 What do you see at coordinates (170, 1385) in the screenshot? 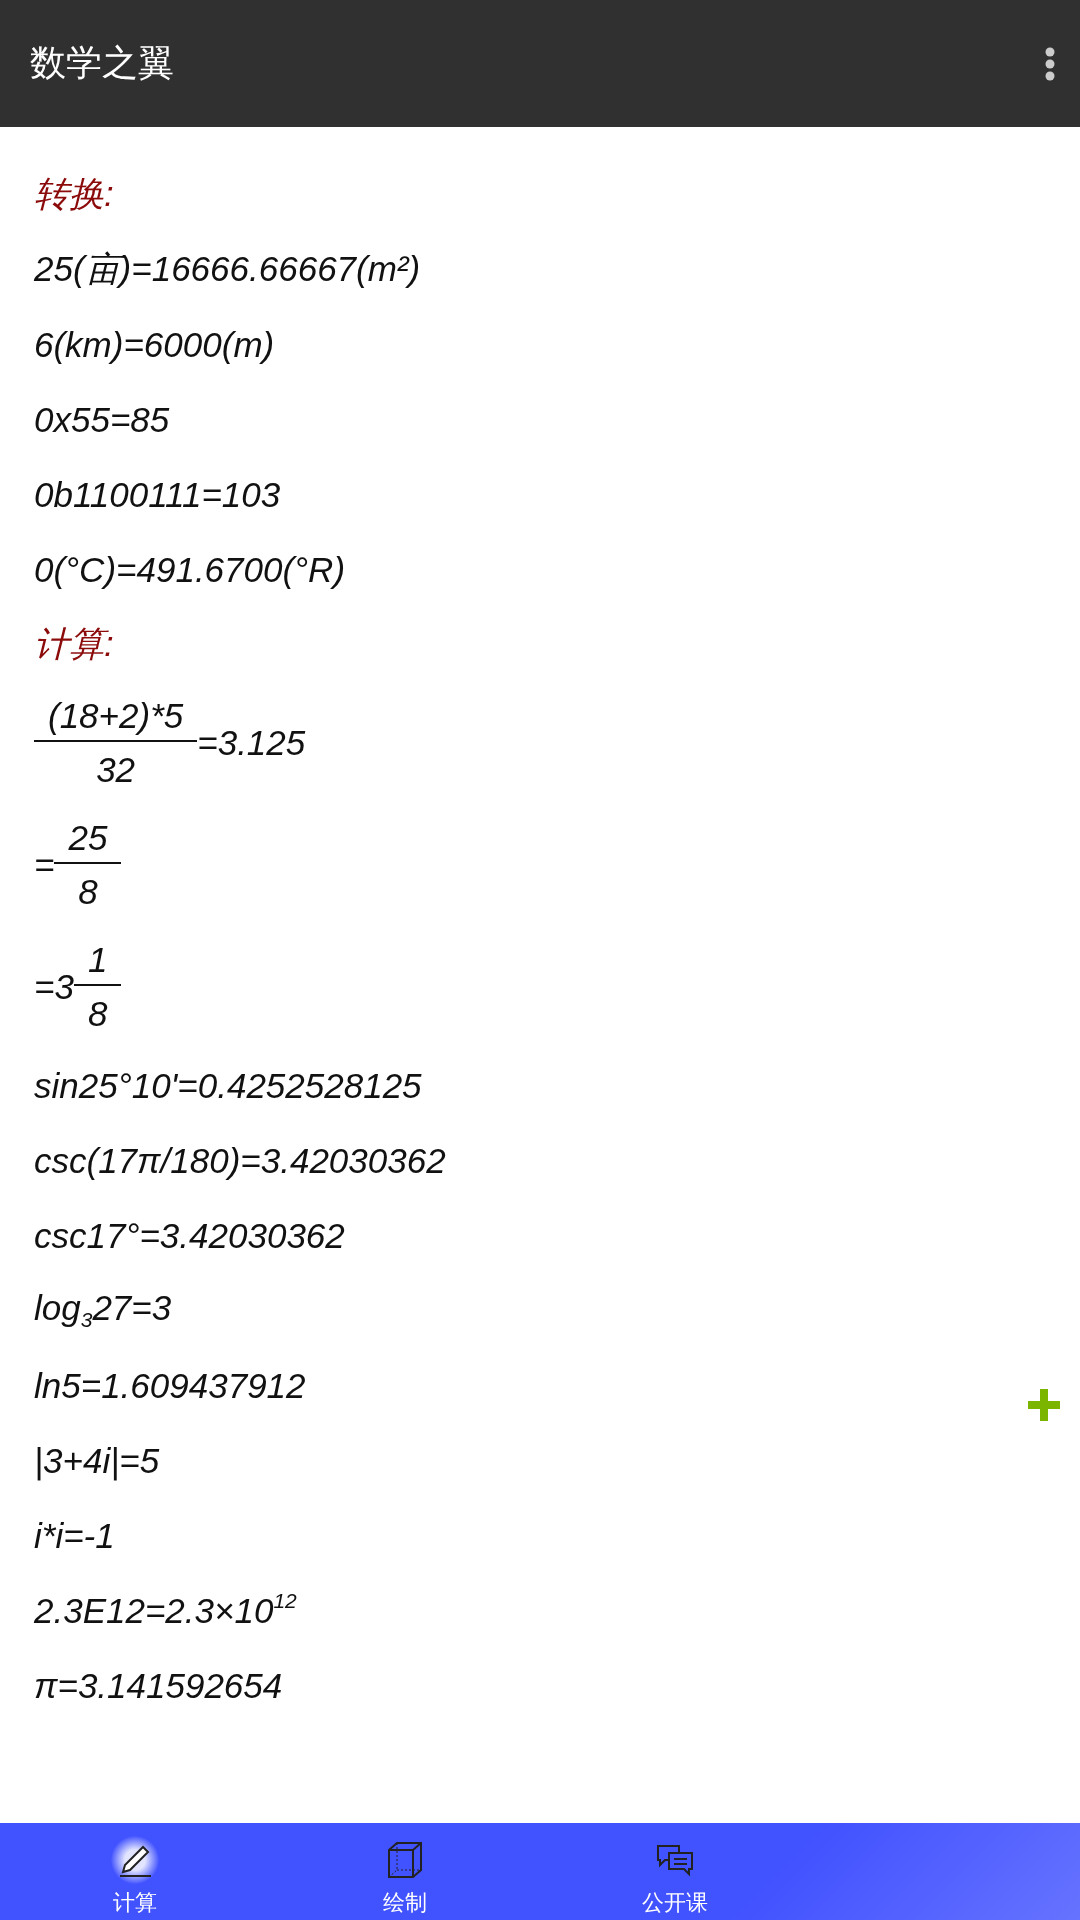
I see `result-line: ln5=1.609437912` at bounding box center [170, 1385].